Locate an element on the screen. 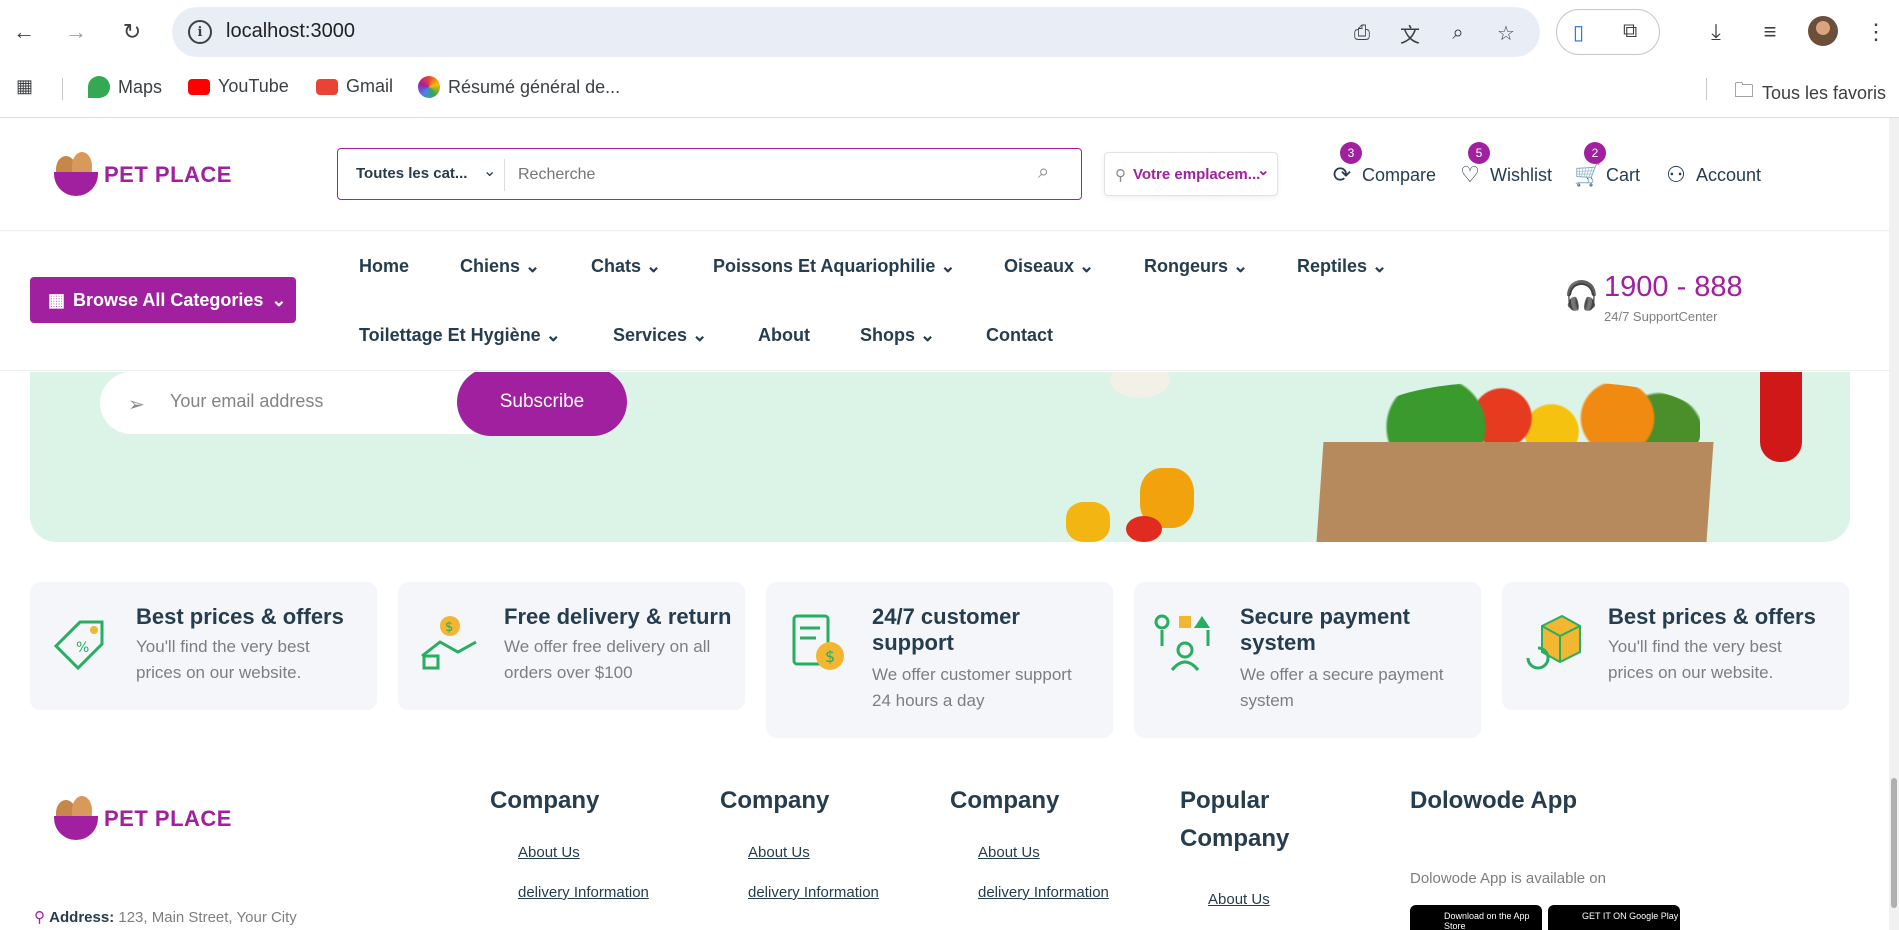 This screenshot has width=1899, height=930. wishlist-link: ♡ 5 Wishlist is located at coordinates (1505, 165).